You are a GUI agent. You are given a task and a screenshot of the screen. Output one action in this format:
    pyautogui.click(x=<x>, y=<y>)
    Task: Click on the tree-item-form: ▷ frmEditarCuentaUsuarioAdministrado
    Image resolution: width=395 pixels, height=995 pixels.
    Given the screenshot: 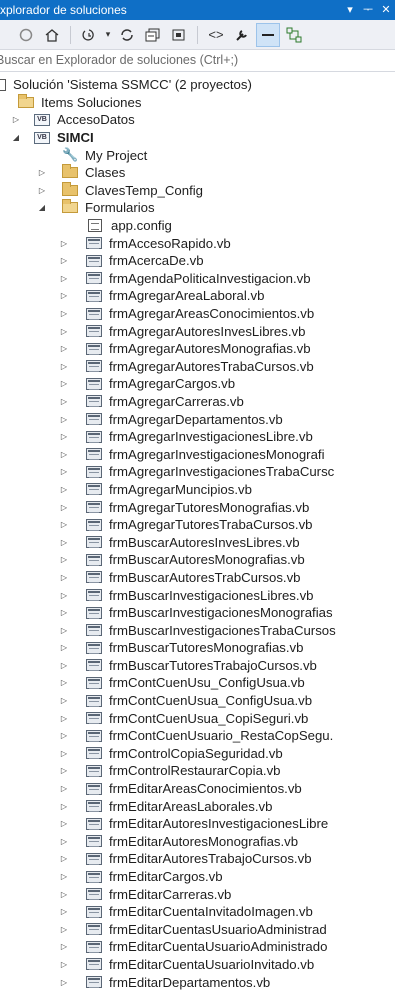 What is the action you would take?
    pyautogui.click(x=197, y=947)
    